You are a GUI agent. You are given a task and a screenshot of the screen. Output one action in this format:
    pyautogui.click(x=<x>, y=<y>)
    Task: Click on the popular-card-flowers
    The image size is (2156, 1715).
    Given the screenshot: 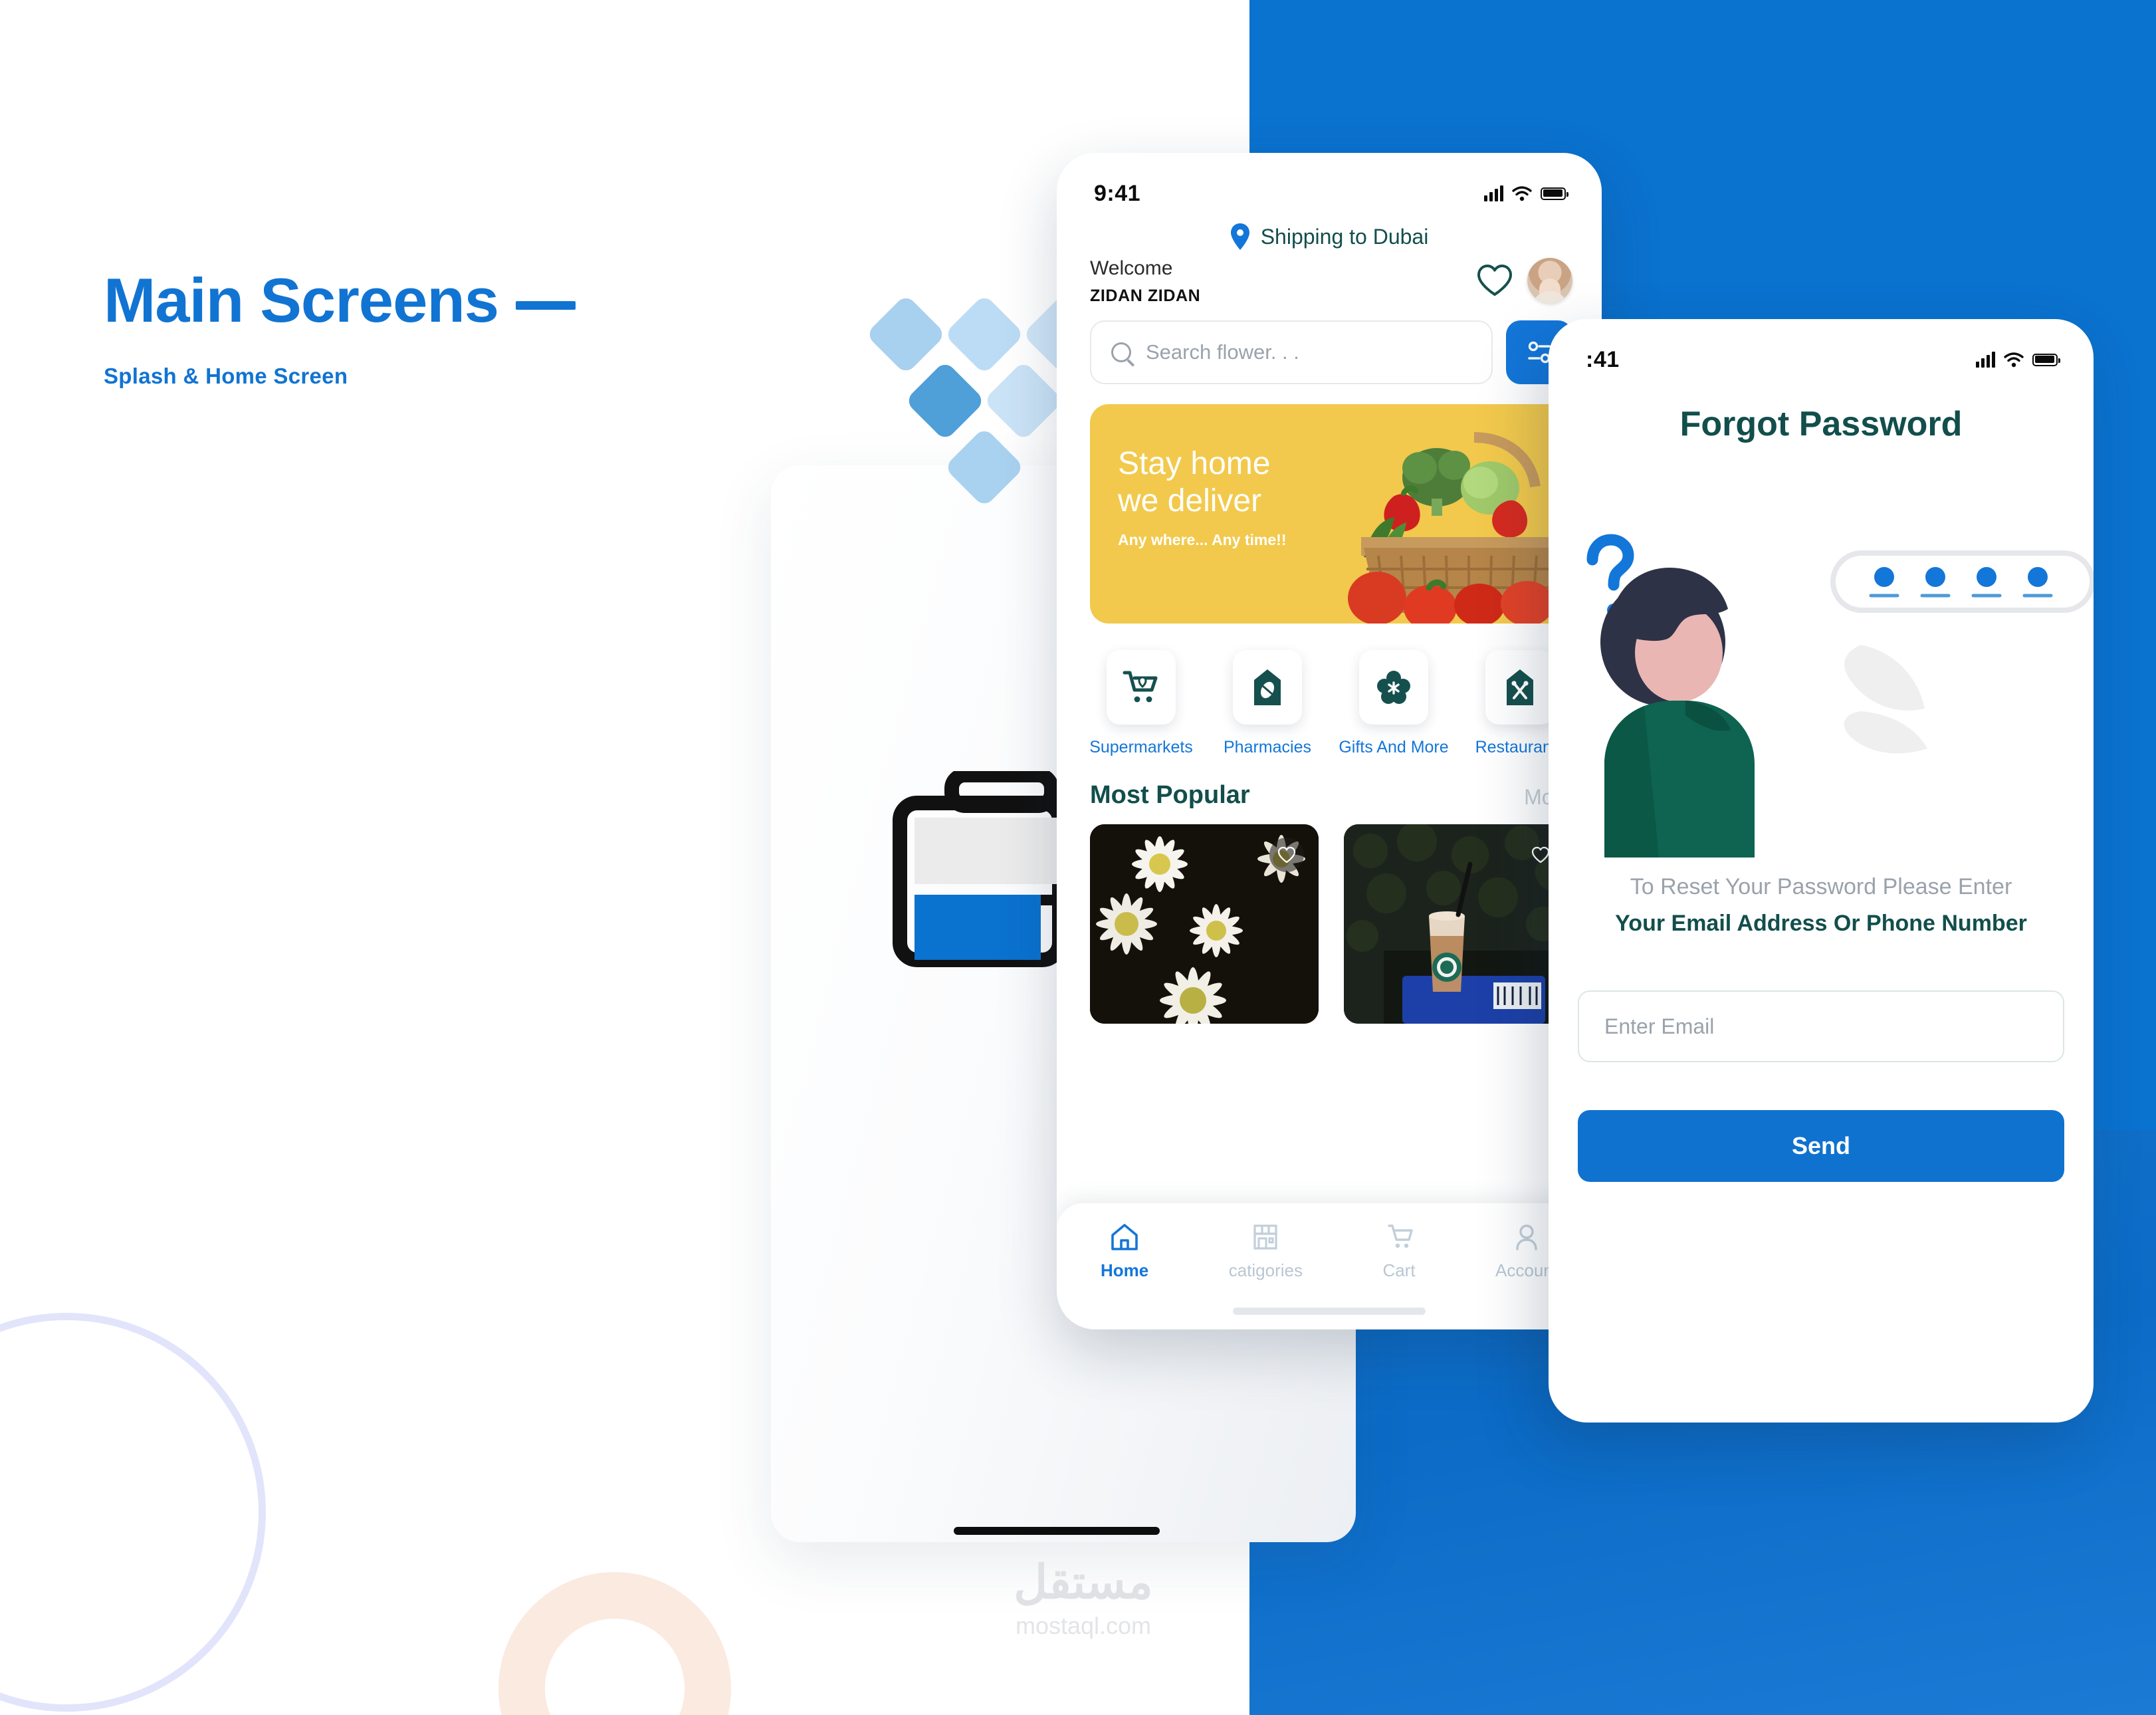 What is the action you would take?
    pyautogui.click(x=1204, y=924)
    